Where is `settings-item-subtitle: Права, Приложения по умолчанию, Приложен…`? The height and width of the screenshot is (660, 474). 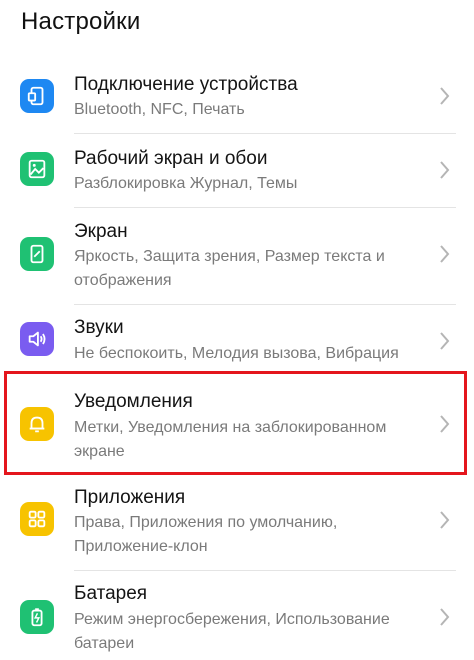
settings-item-subtitle: Права, Приложения по умолчанию, Приложен… is located at coordinates (206, 534).